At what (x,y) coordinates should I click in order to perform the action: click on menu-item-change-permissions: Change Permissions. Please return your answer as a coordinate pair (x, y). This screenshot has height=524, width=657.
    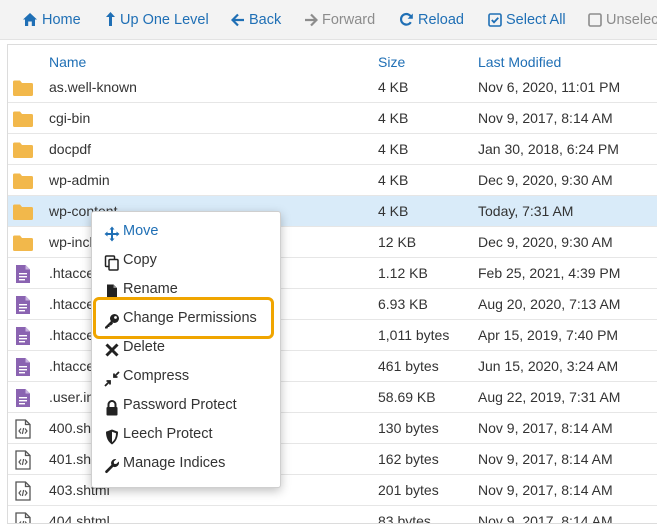
    Looking at the image, I should click on (186, 318).